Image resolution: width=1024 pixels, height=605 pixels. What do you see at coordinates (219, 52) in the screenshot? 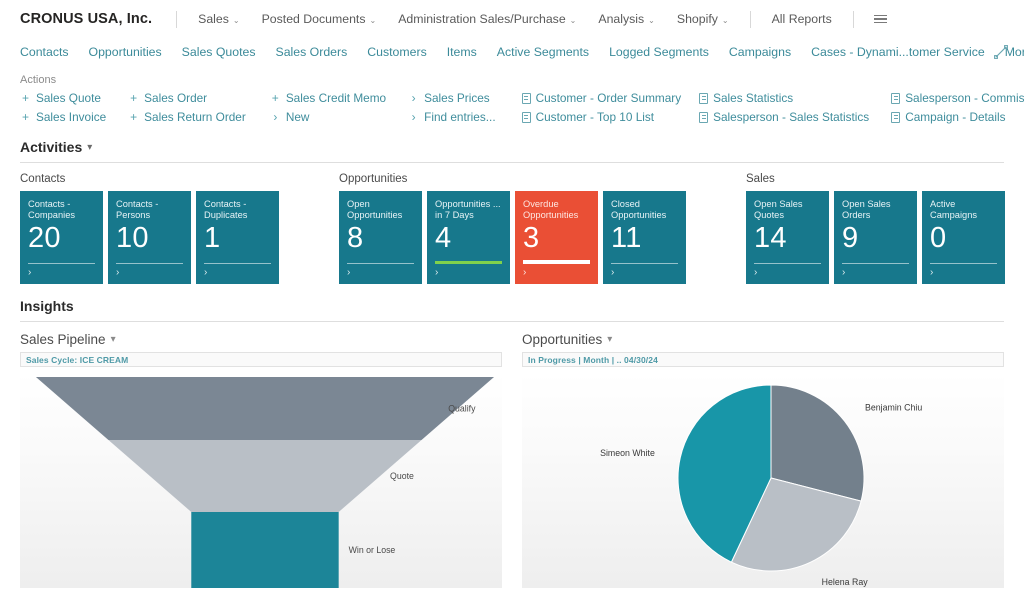
I see `tab-sales-quotes: Sales Quotes` at bounding box center [219, 52].